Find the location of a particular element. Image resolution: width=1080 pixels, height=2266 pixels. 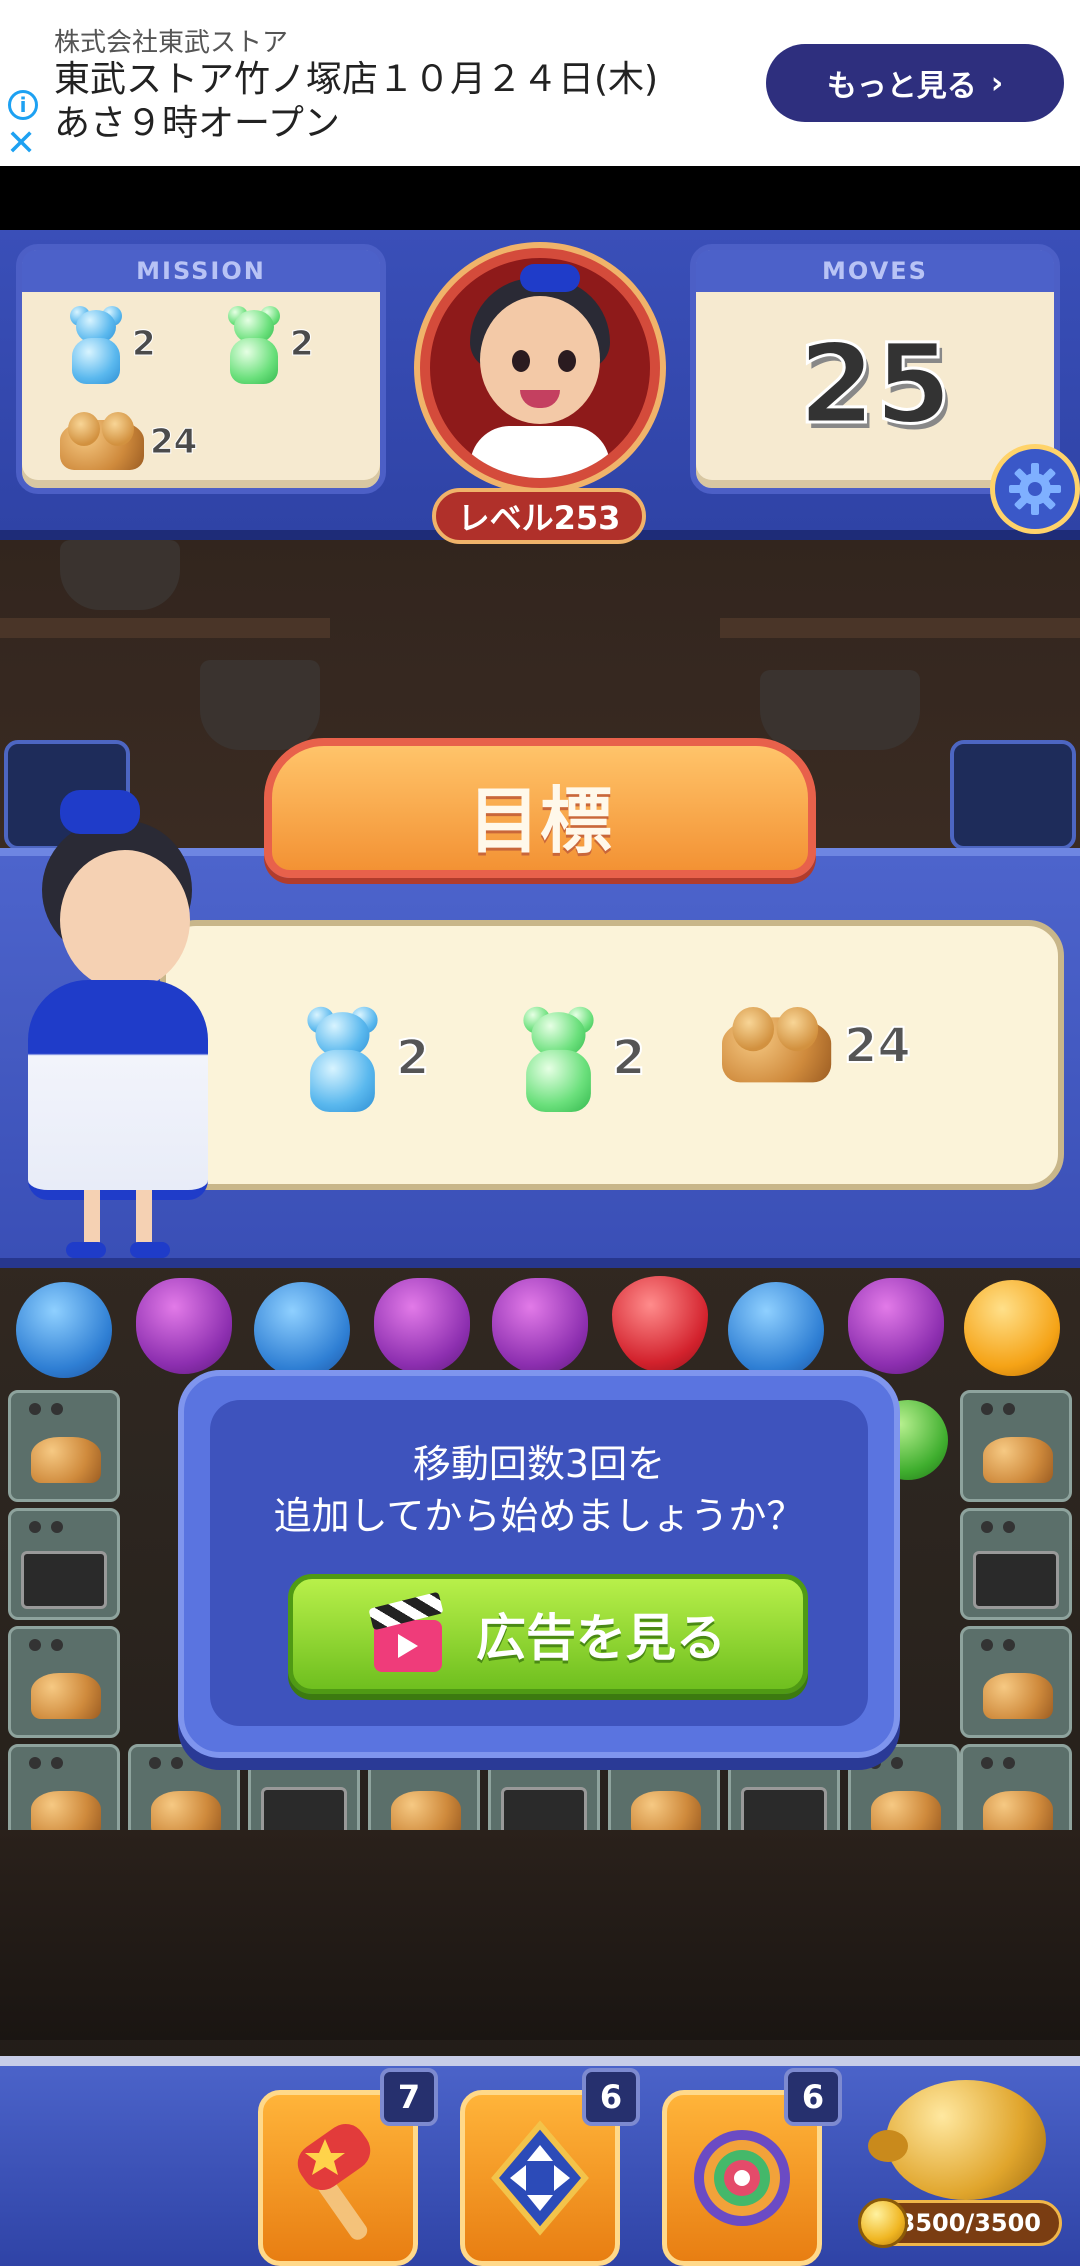

dialog-message-line1: 移動回数3回を is located at coordinates (539, 1464).